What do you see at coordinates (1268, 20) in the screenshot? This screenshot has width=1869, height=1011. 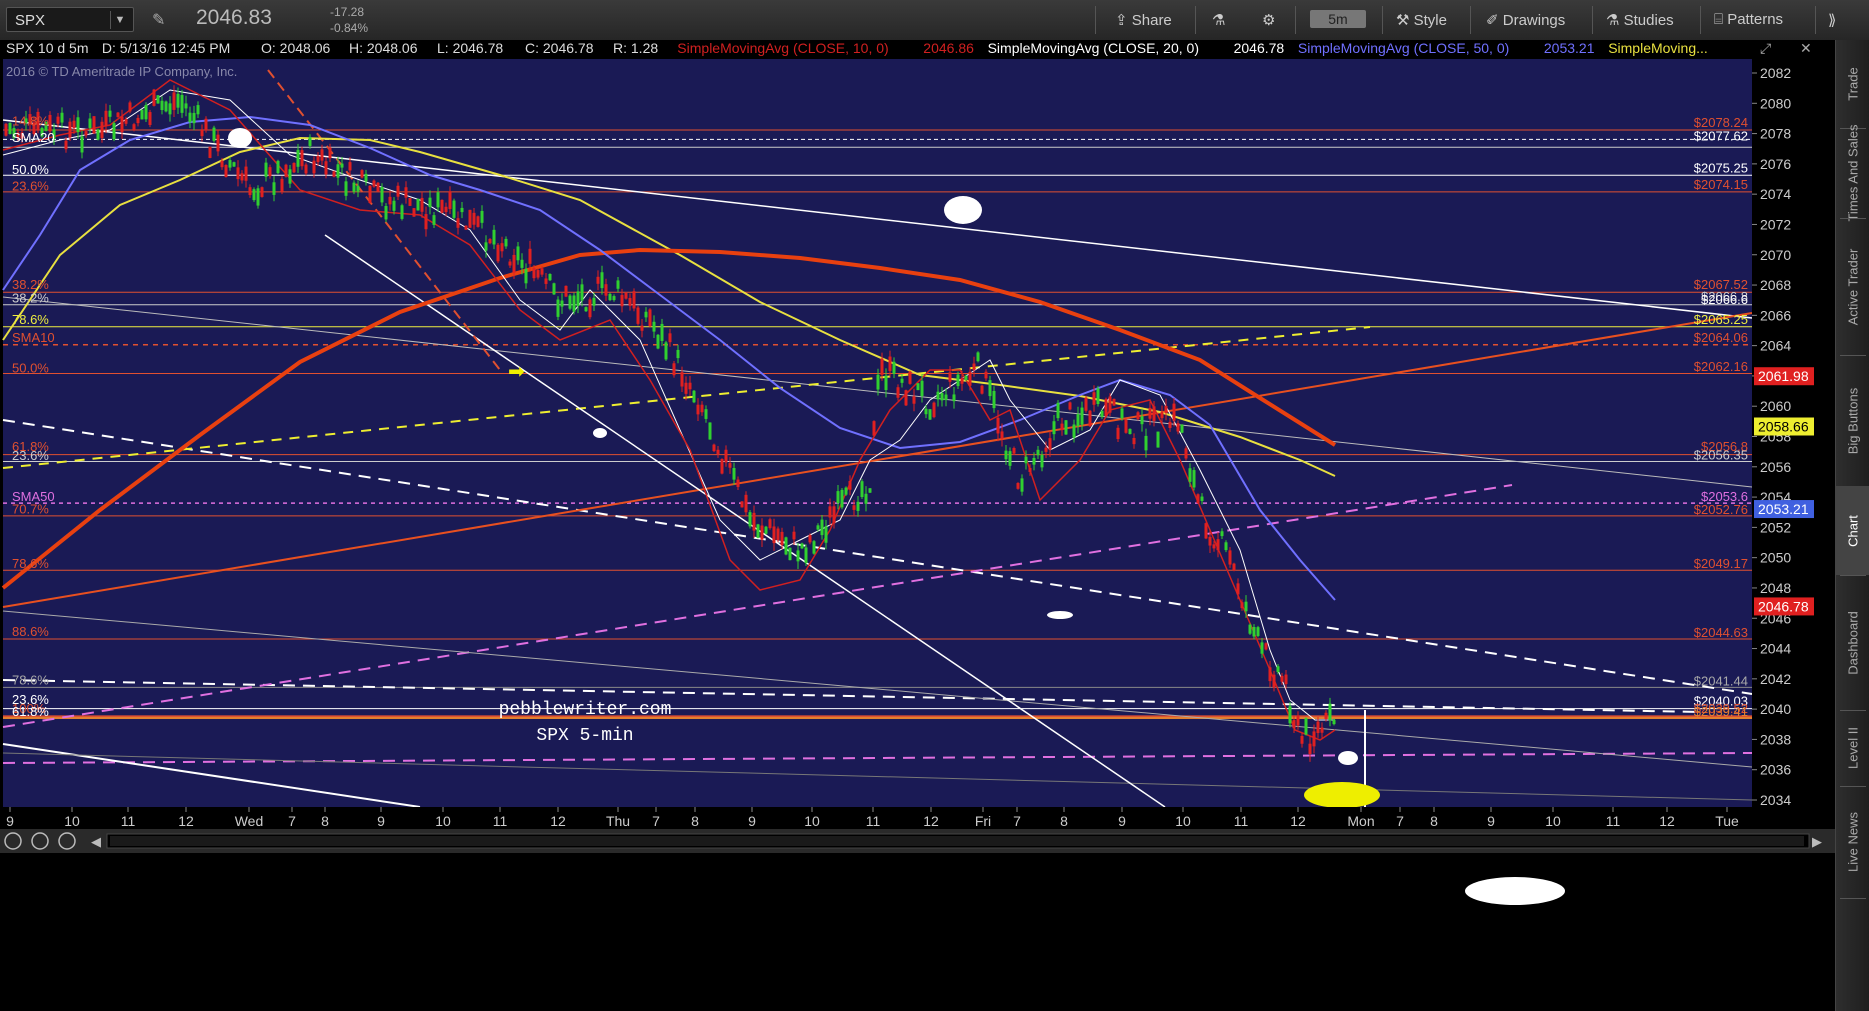 I see `gear-icon: ⚙` at bounding box center [1268, 20].